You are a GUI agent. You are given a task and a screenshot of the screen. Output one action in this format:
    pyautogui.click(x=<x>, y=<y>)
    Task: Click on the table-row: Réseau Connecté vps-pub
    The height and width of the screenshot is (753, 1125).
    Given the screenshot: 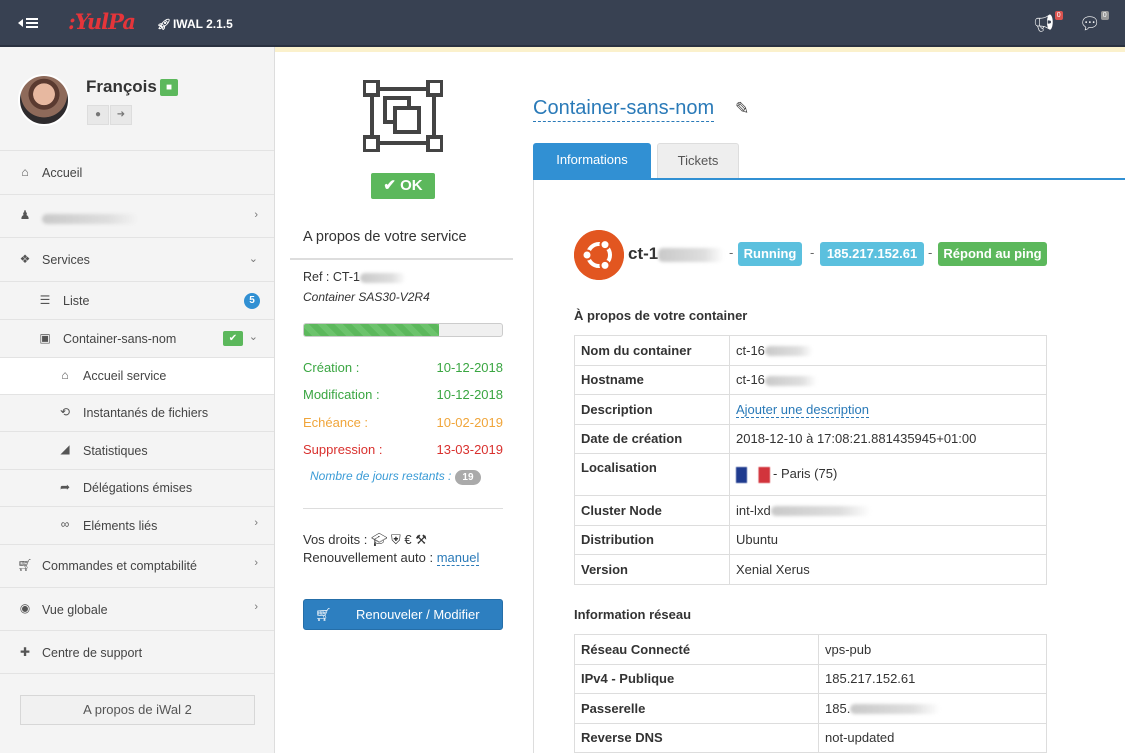 What is the action you would take?
    pyautogui.click(x=810, y=649)
    